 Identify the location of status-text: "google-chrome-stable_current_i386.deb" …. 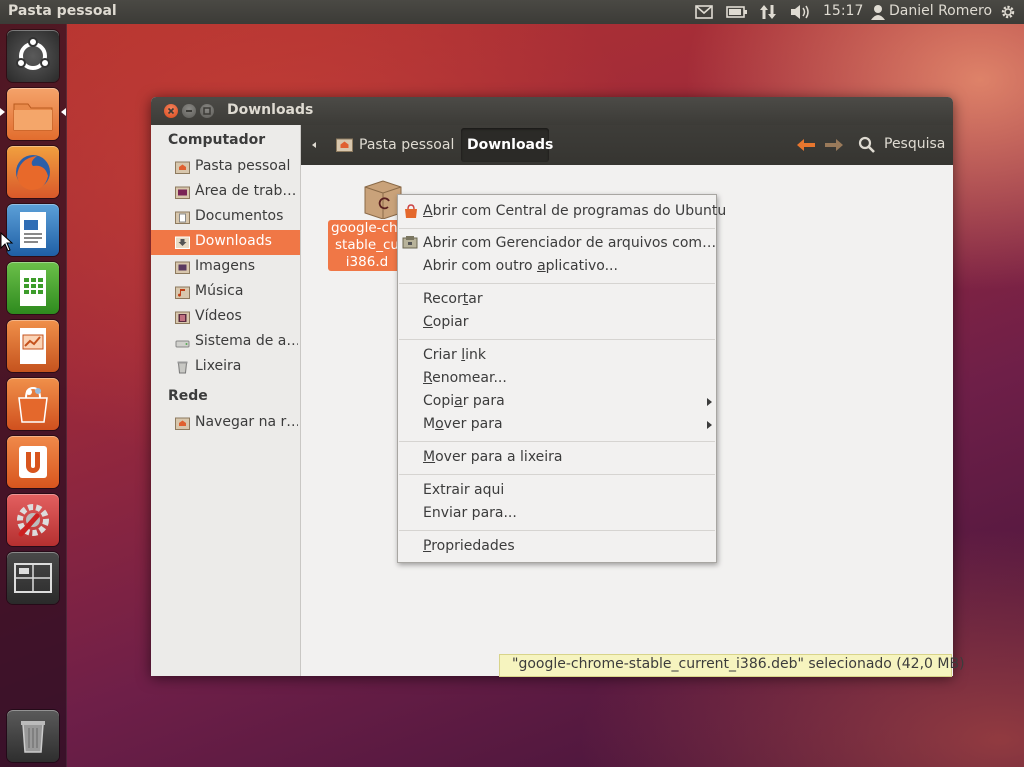
(738, 664).